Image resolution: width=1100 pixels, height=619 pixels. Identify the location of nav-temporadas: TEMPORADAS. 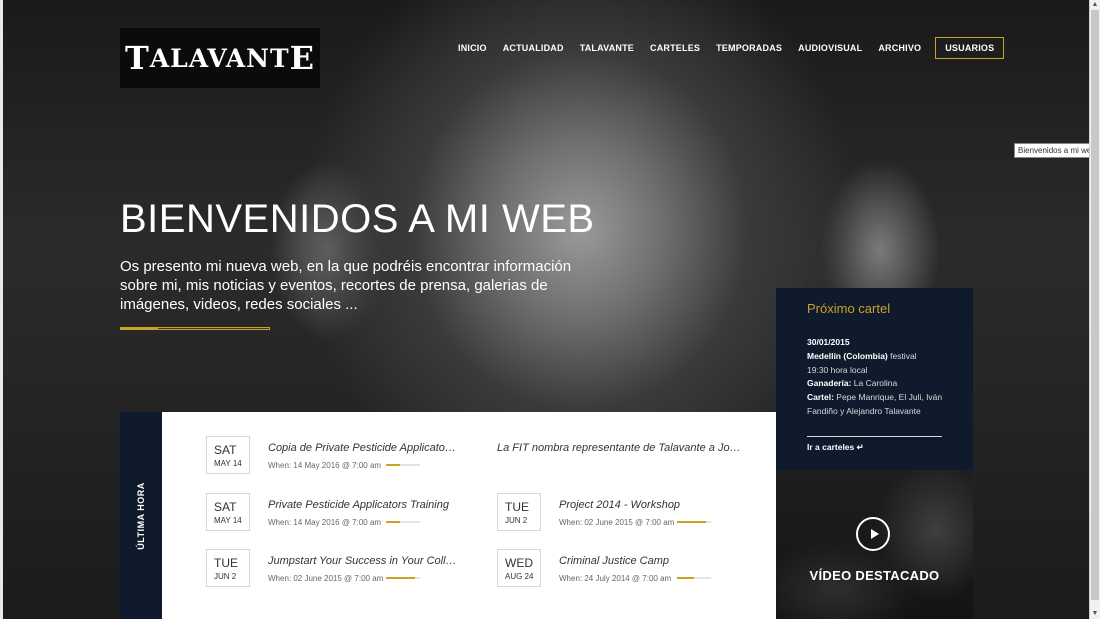
(749, 48).